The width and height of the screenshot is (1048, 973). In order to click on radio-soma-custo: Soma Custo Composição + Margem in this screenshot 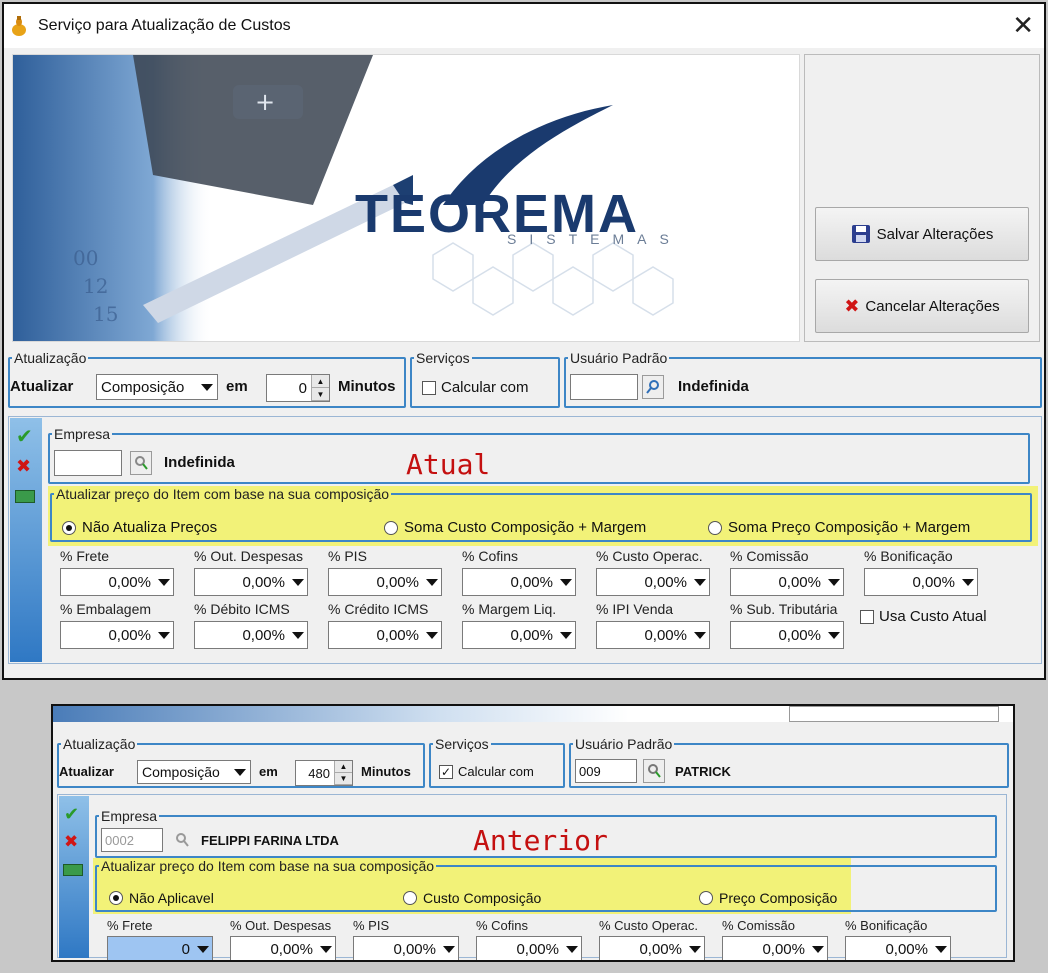, I will do `click(515, 527)`.